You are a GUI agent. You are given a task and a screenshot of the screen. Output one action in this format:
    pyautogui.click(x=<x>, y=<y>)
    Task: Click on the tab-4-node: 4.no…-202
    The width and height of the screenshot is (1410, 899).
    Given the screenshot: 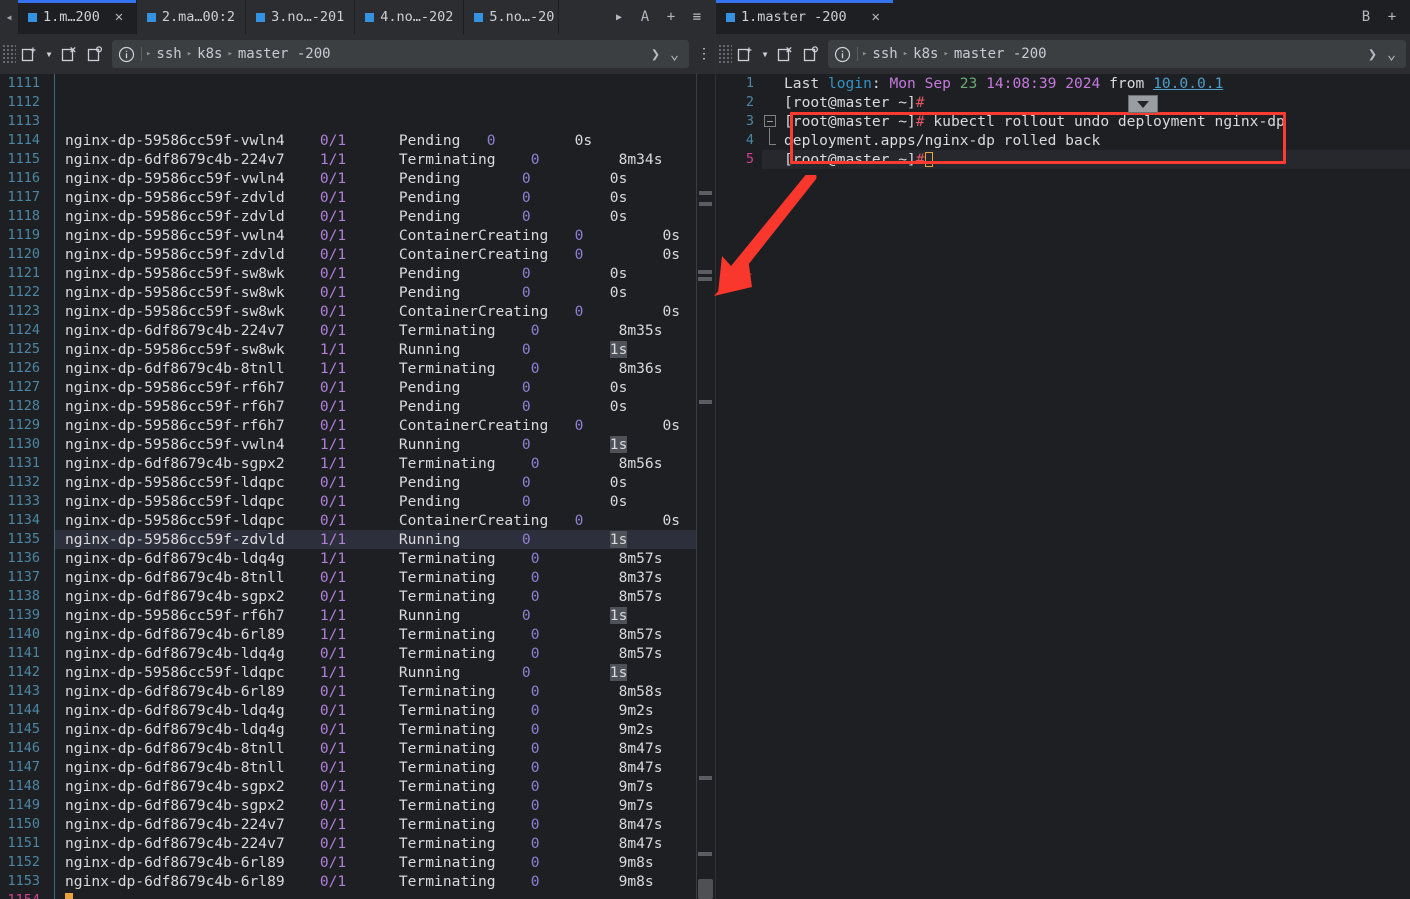 What is the action you would take?
    pyautogui.click(x=410, y=17)
    